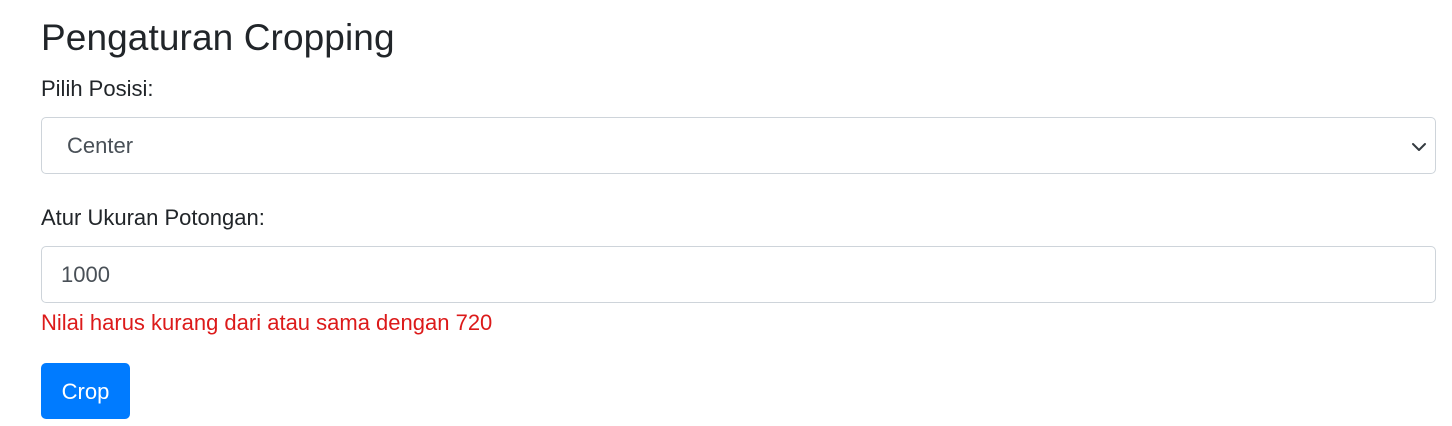 This screenshot has height=426, width=1452. I want to click on crop-size-label: Atur Ukuran Potongan:, so click(153, 217).